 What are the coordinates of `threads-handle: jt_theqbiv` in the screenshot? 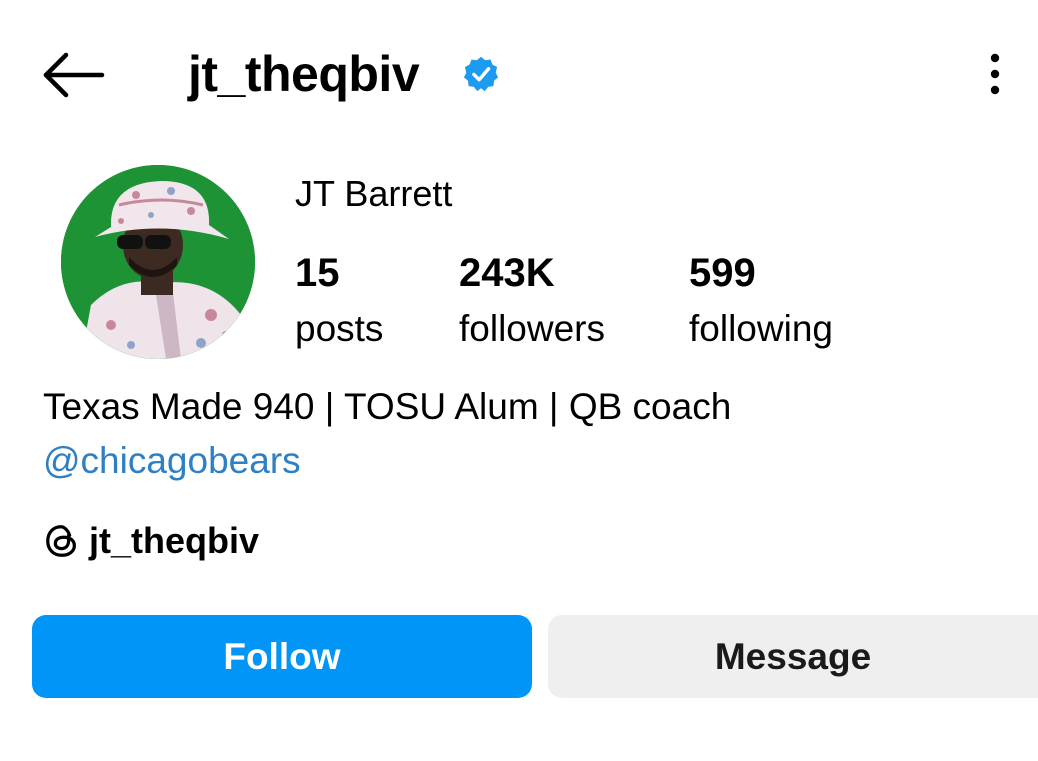 It's located at (174, 540).